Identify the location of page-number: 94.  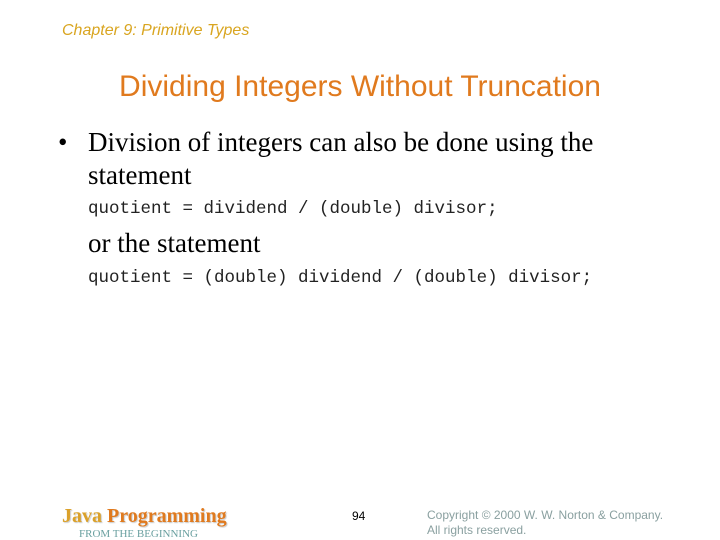
(359, 516).